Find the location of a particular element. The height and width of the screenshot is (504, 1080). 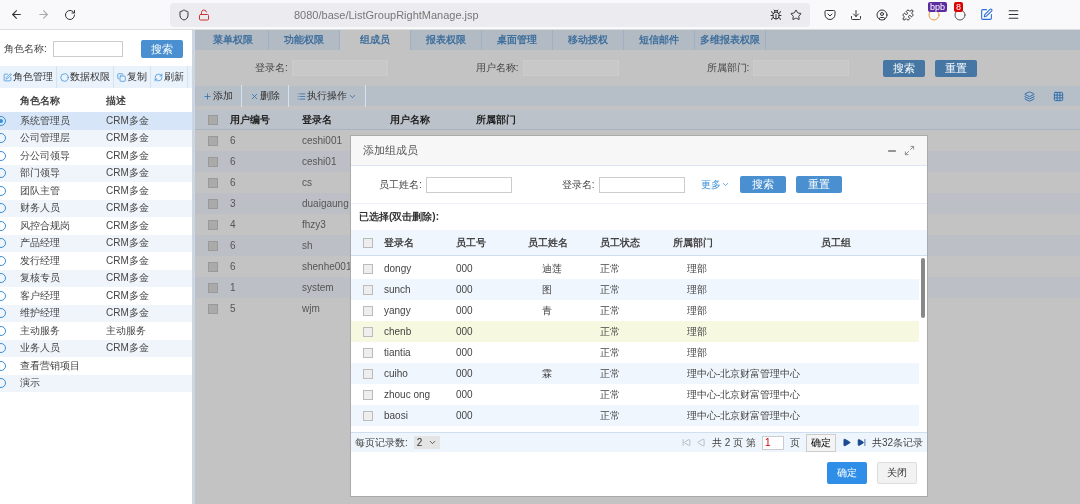

table-cell: 维护经理 is located at coordinates (40, 313).